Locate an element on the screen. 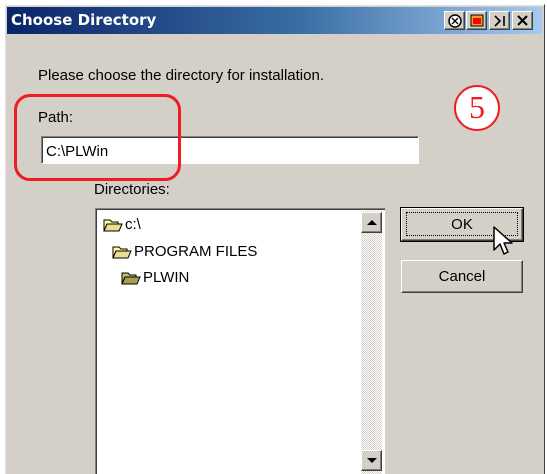  cancel-button: Cancel is located at coordinates (462, 276).